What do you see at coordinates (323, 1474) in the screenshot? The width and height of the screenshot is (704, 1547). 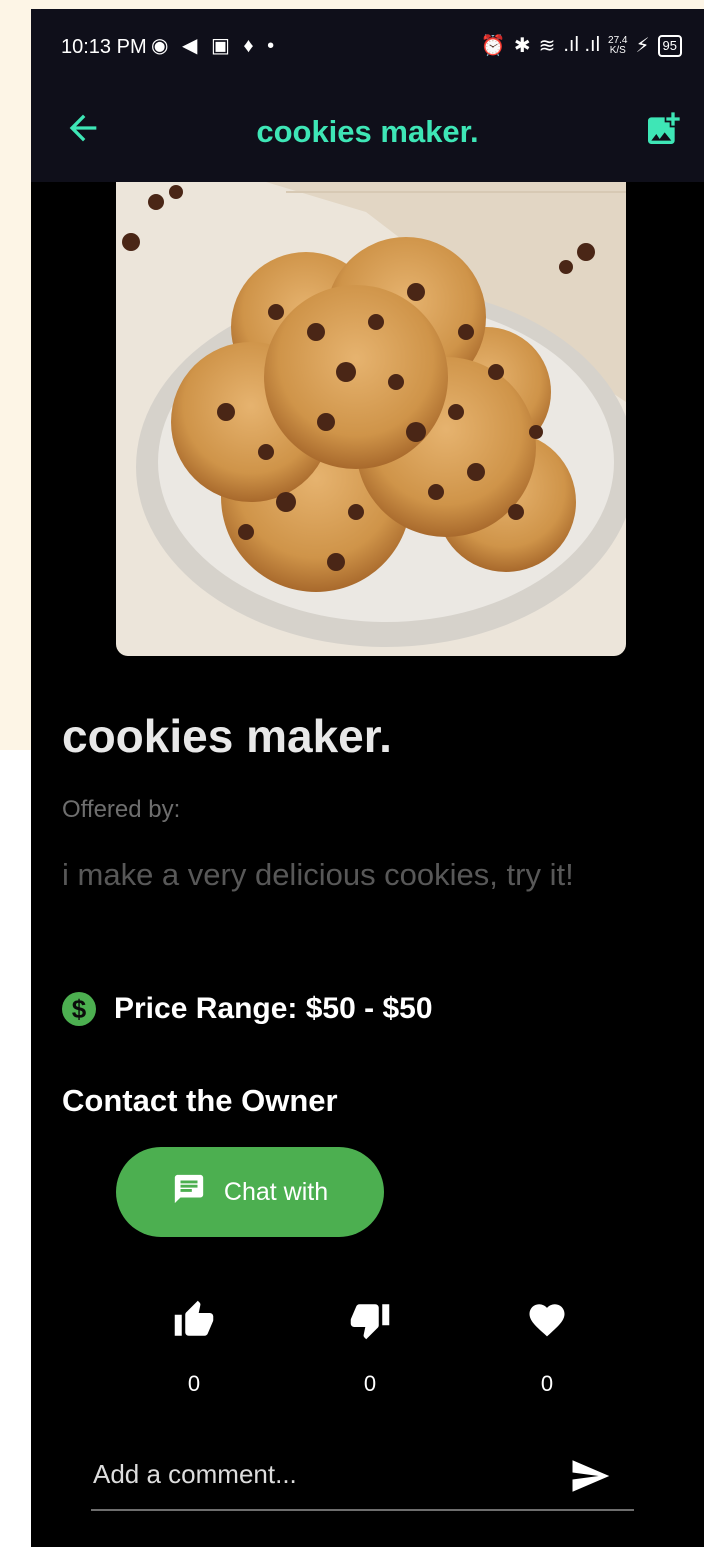 I see `comment-input` at bounding box center [323, 1474].